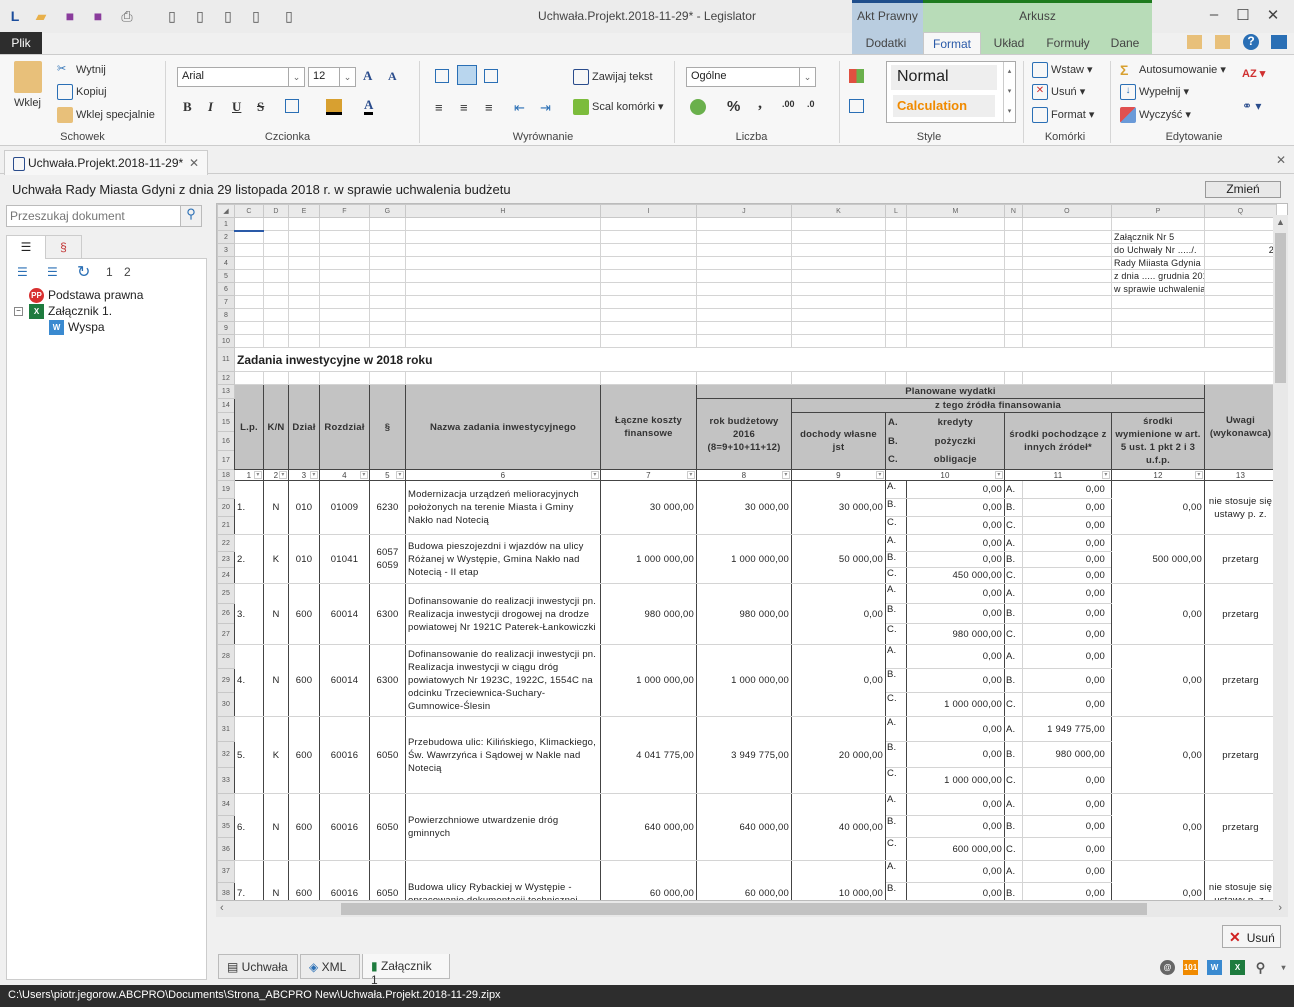  What do you see at coordinates (744, 880) in the screenshot?
I see `item-budget: 60 000,00` at bounding box center [744, 880].